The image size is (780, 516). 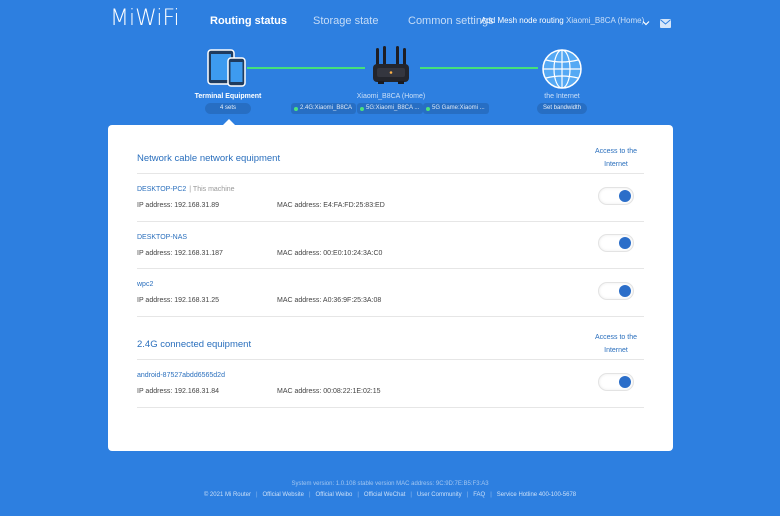 What do you see at coordinates (536, 495) in the screenshot?
I see `footer-hotline: Service Hotline 400-100-5678` at bounding box center [536, 495].